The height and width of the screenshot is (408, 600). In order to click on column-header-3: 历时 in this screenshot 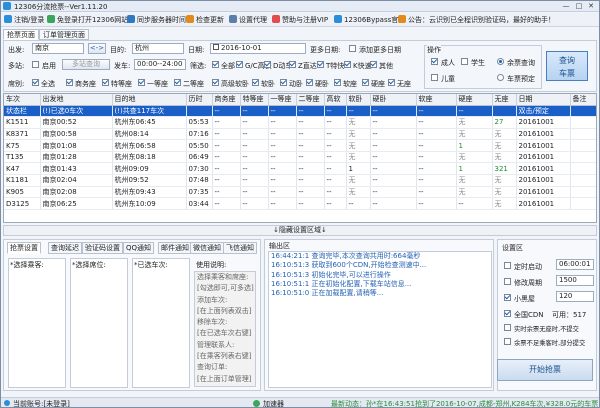, I will do `click(199, 100)`.